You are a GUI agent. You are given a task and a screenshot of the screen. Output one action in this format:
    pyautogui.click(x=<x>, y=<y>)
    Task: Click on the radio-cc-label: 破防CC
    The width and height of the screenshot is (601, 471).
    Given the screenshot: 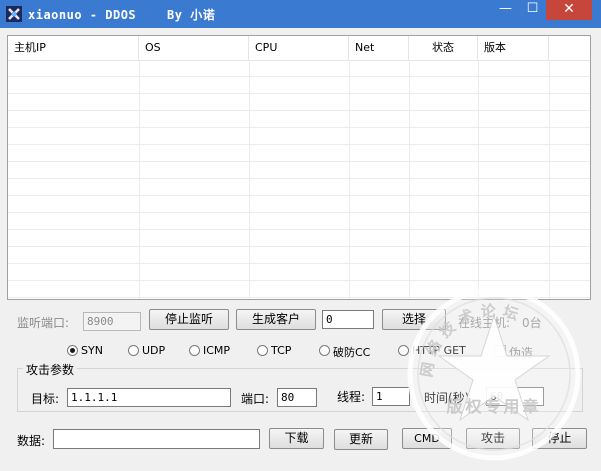 What is the action you would take?
    pyautogui.click(x=351, y=352)
    